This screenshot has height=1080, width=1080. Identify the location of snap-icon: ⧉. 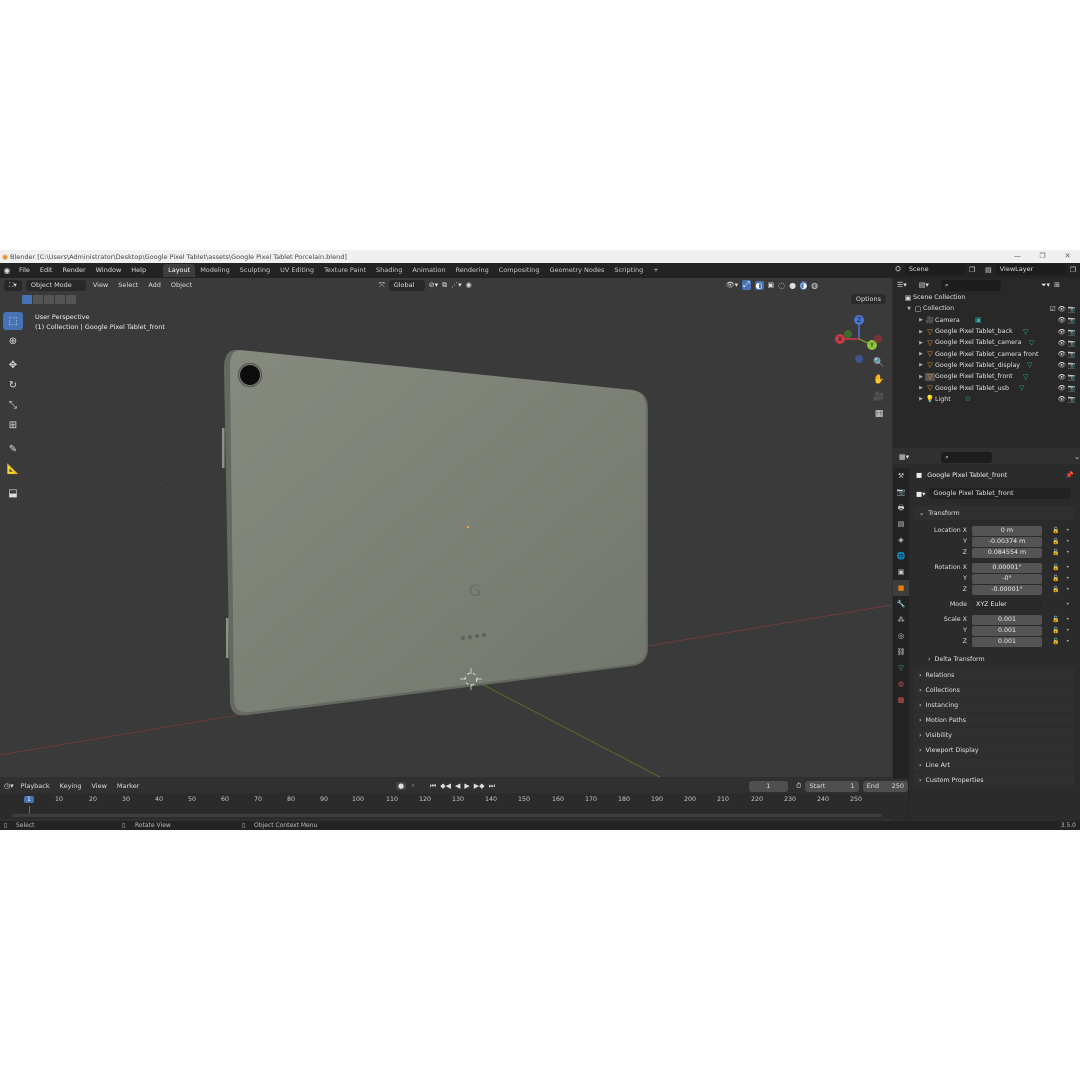
(444, 285).